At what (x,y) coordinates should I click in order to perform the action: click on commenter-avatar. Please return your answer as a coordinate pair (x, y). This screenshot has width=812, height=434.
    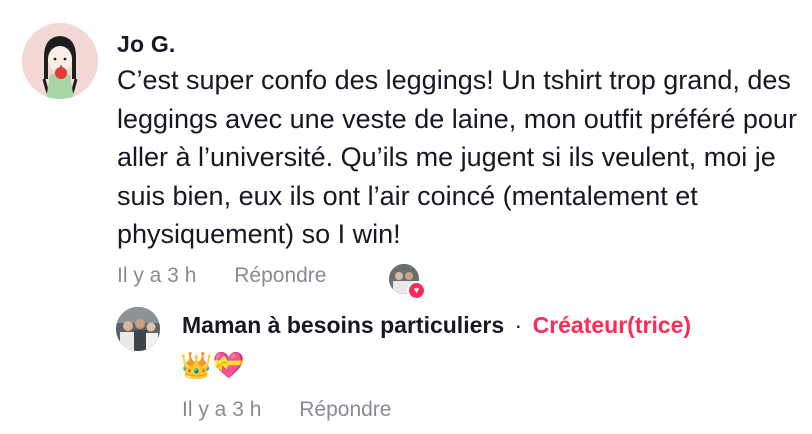
    Looking at the image, I should click on (60, 61).